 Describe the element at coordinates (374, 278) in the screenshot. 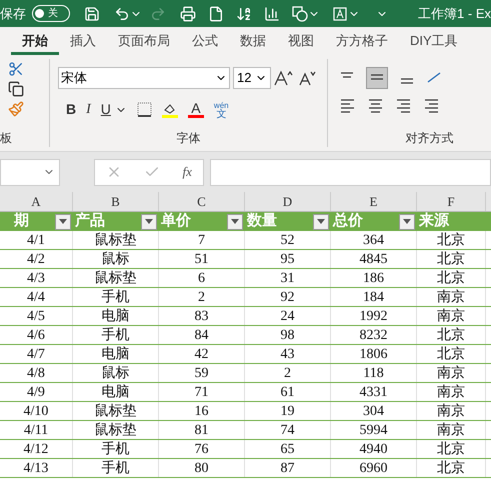

I see `table-cell: 186` at that location.